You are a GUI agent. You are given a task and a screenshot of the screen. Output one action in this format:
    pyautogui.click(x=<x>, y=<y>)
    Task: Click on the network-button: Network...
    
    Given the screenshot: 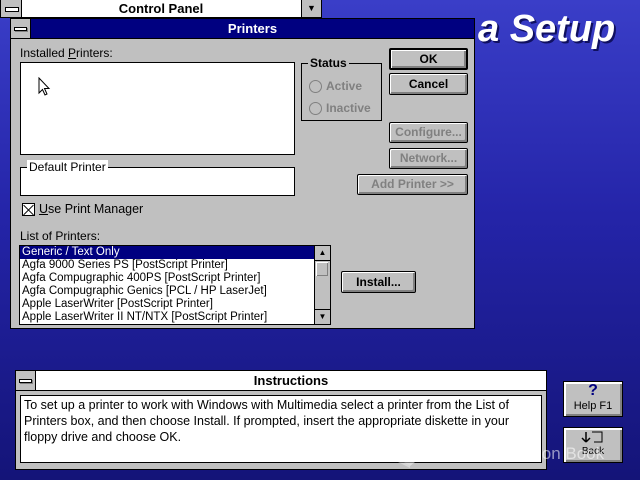 What is the action you would take?
    pyautogui.click(x=428, y=158)
    